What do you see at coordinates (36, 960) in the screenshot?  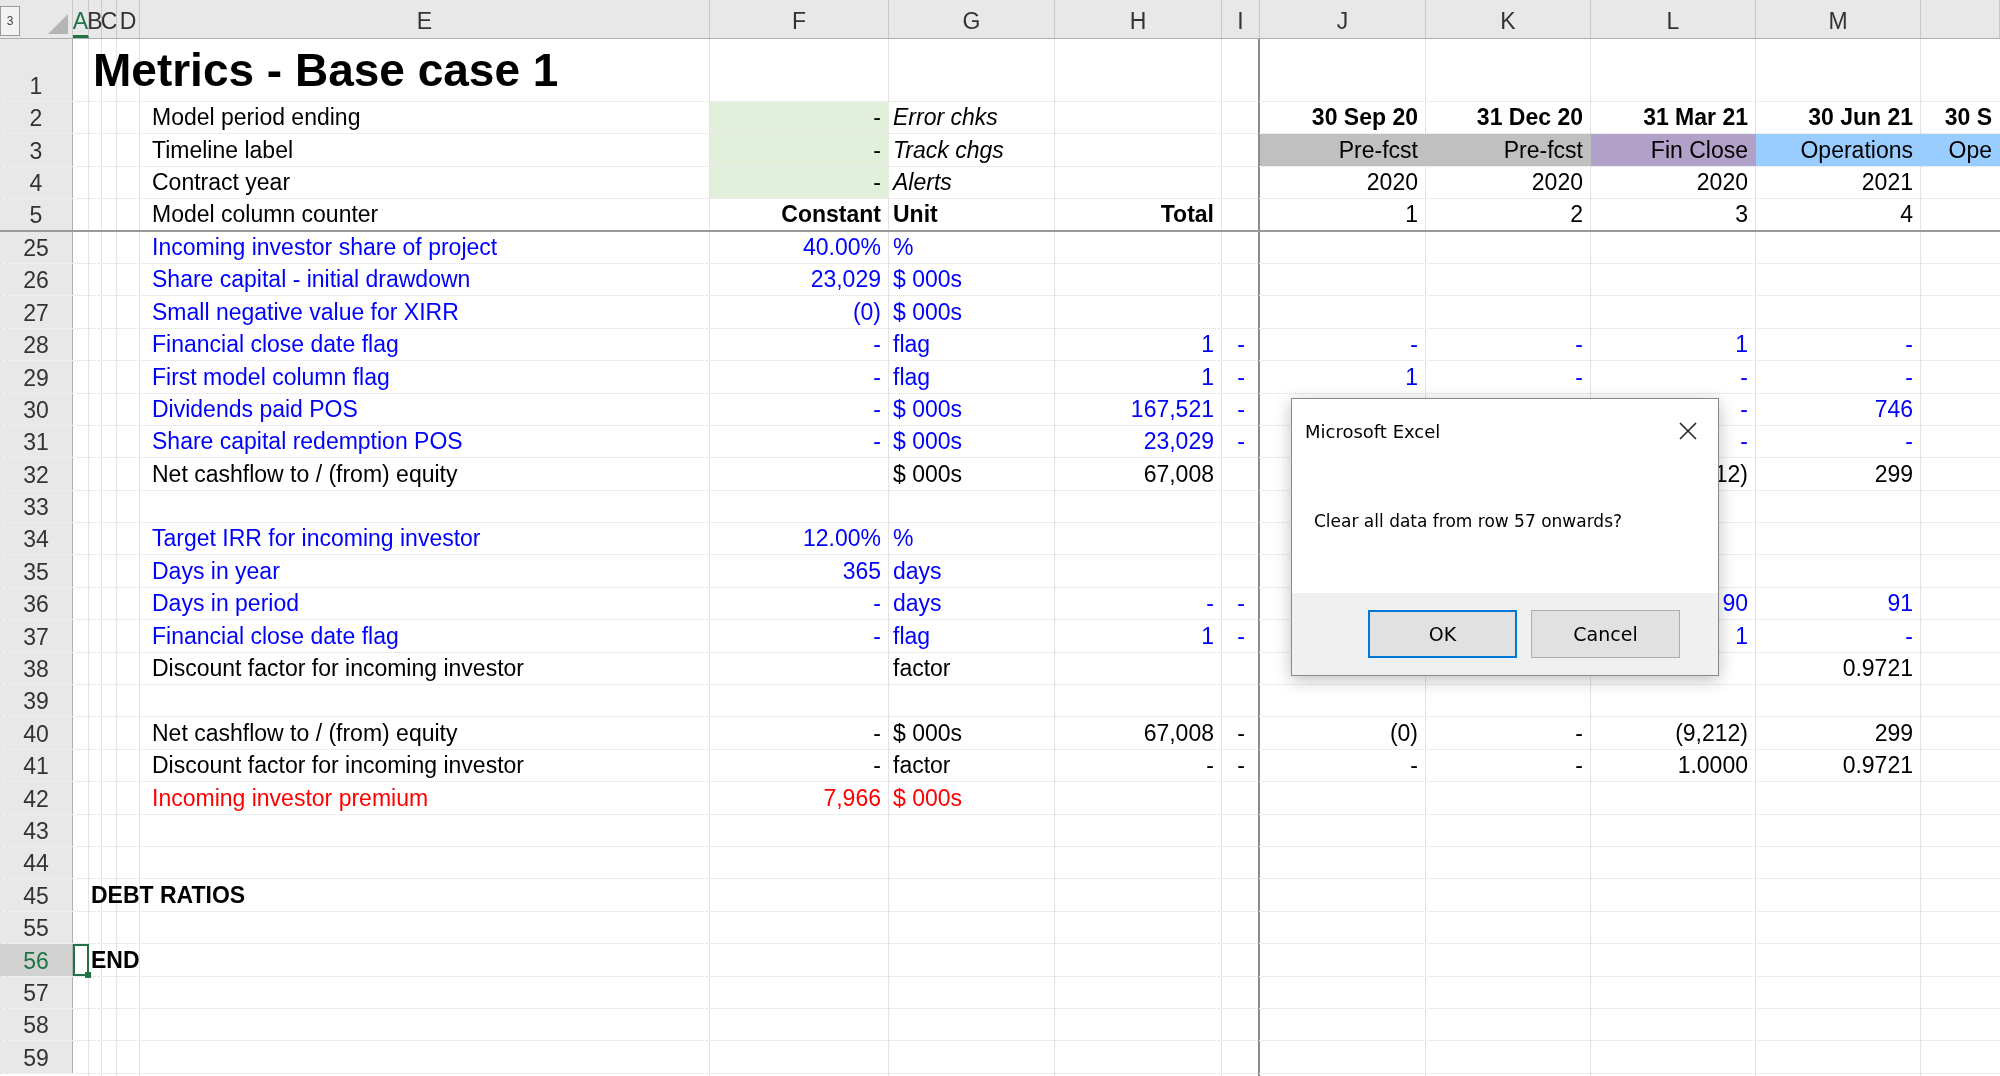 I see `row-header: 56` at bounding box center [36, 960].